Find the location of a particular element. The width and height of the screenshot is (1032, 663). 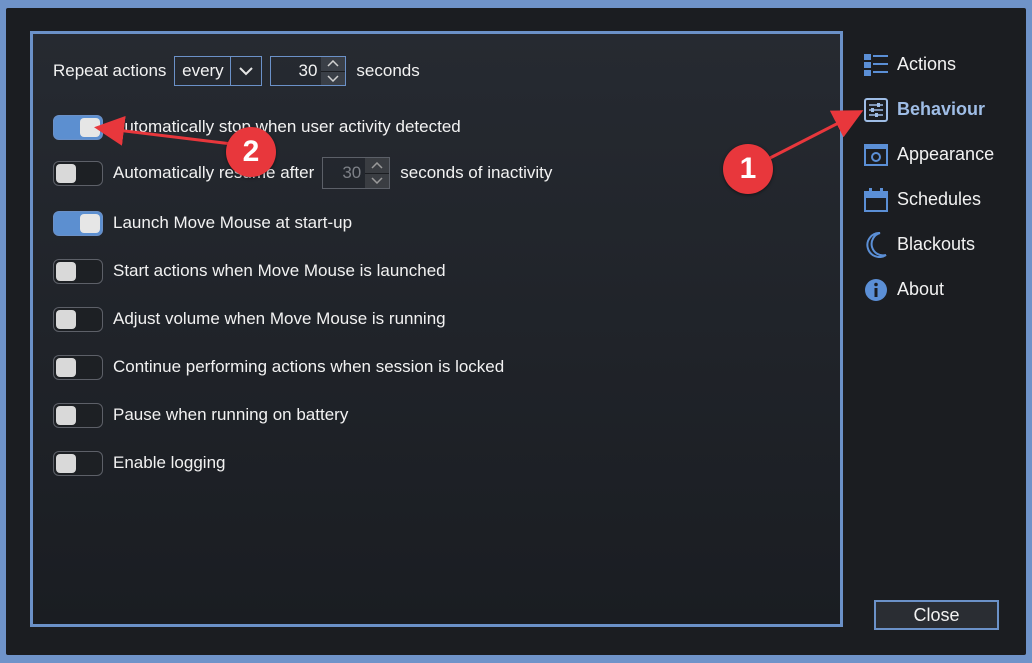

sidebar-item-label: About is located at coordinates (921, 289).